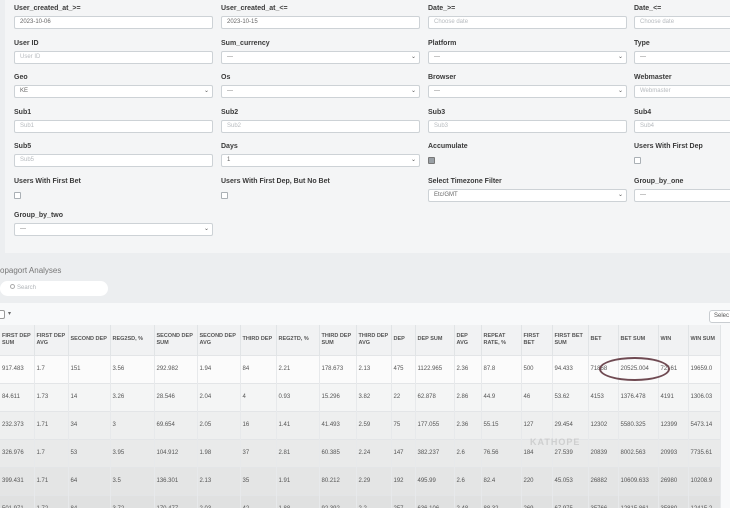 The height and width of the screenshot is (508, 730). What do you see at coordinates (673, 501) in the screenshot?
I see `table-cell: 35880` at bounding box center [673, 501].